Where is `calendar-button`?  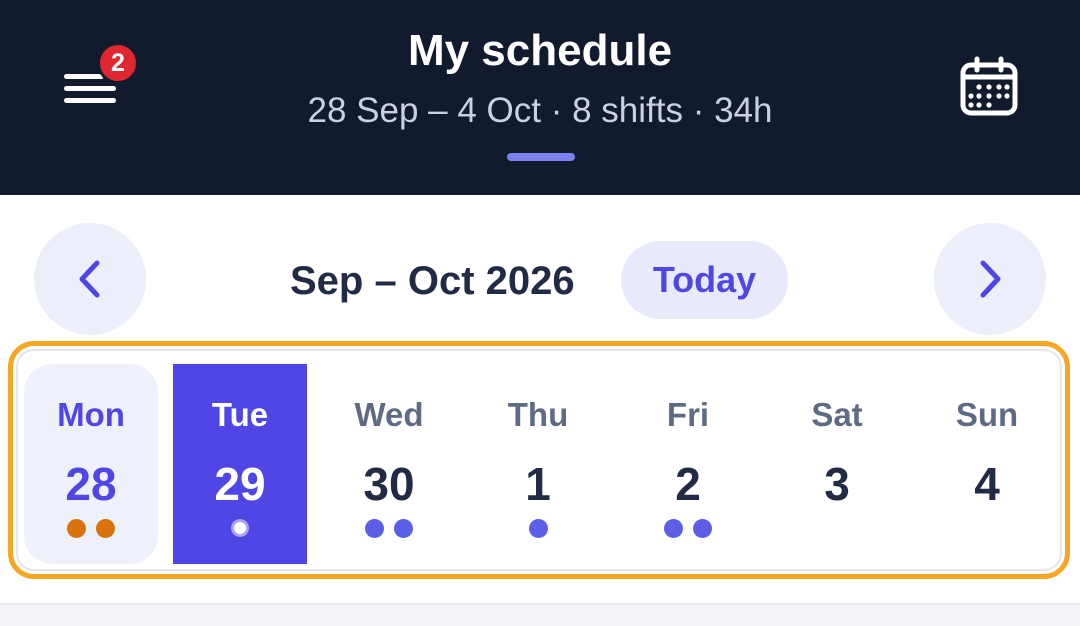
calendar-button is located at coordinates (989, 89).